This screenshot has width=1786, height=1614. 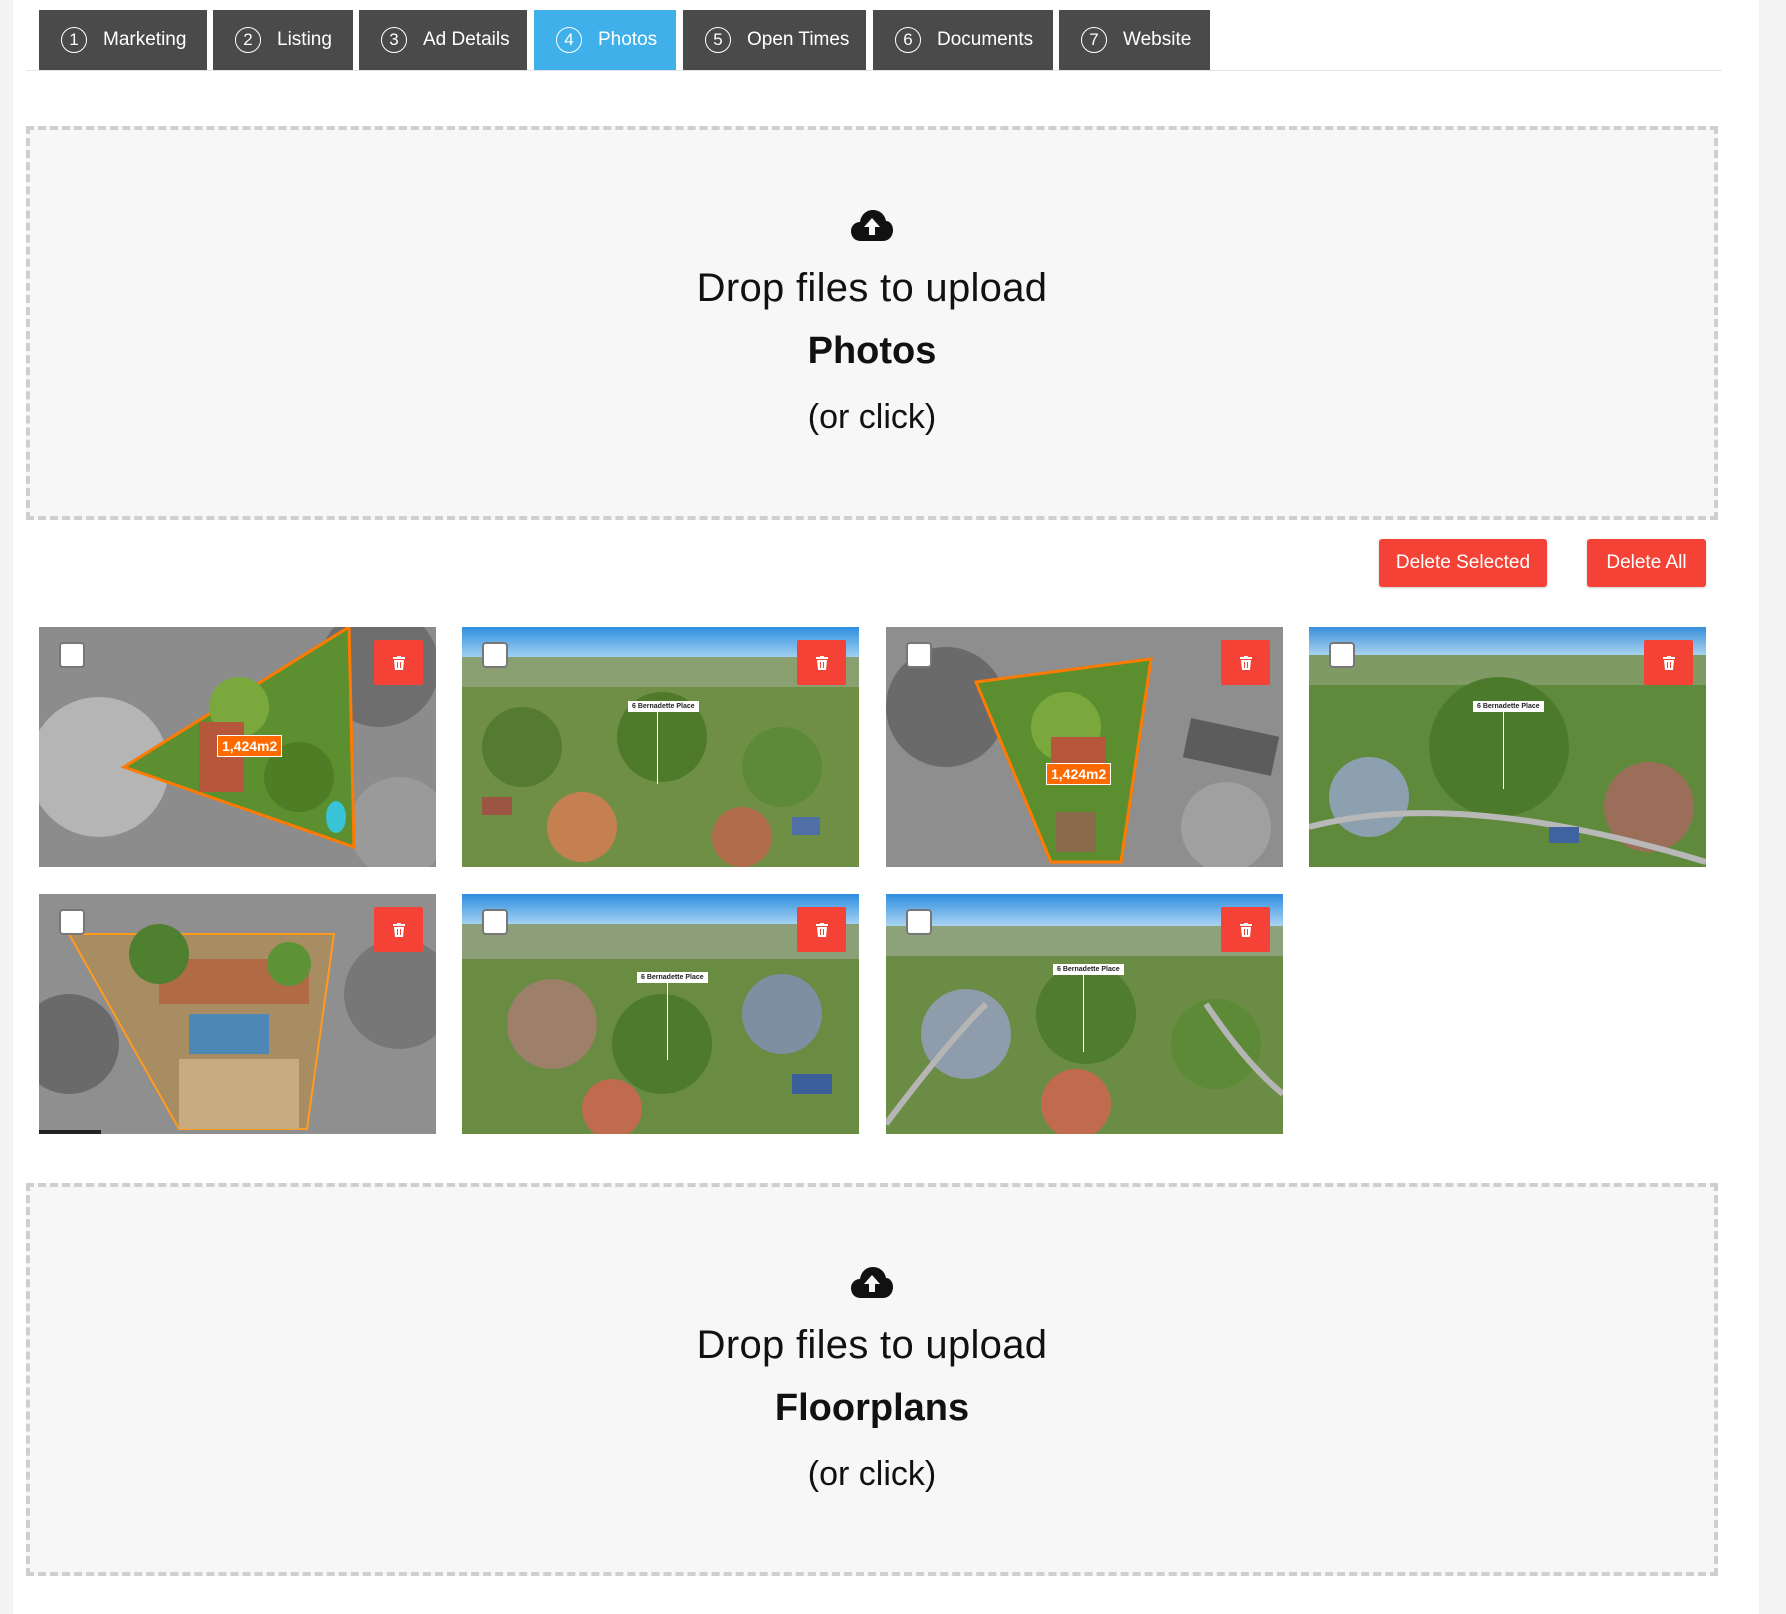 I want to click on tab-label: Open Times, so click(x=798, y=39).